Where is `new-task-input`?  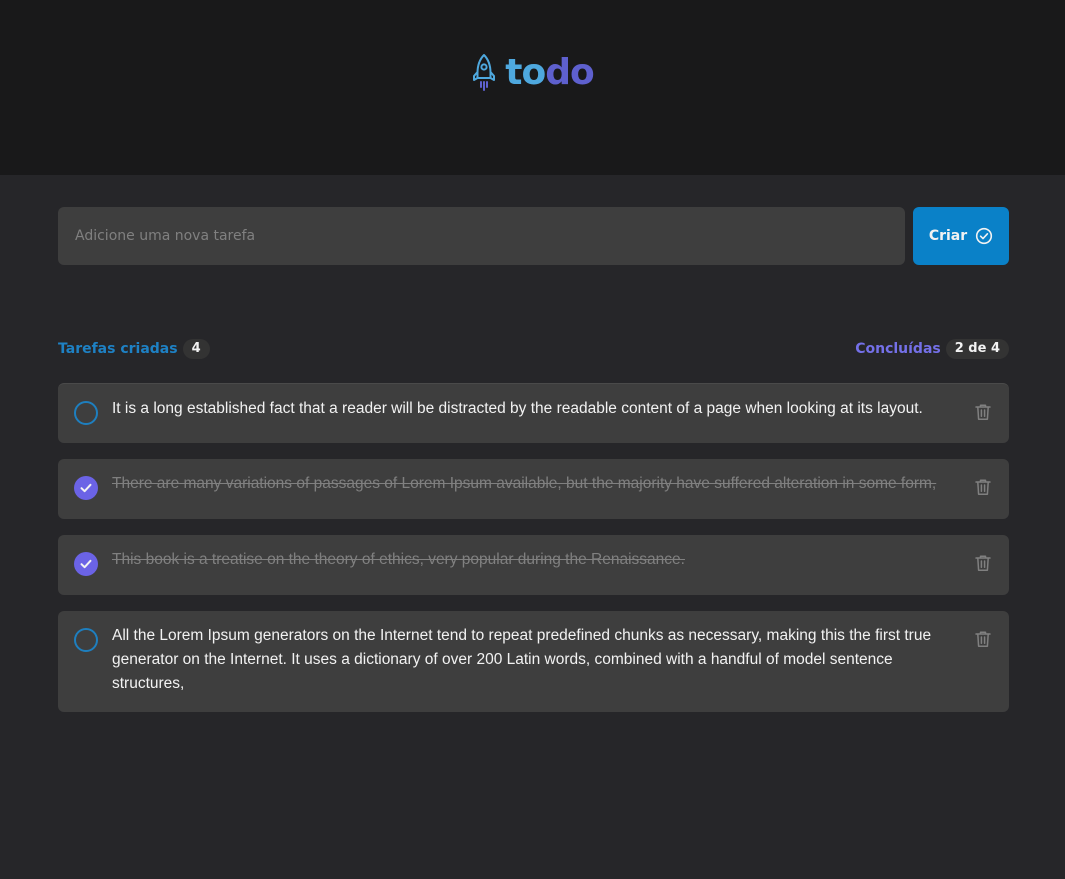 new-task-input is located at coordinates (481, 236).